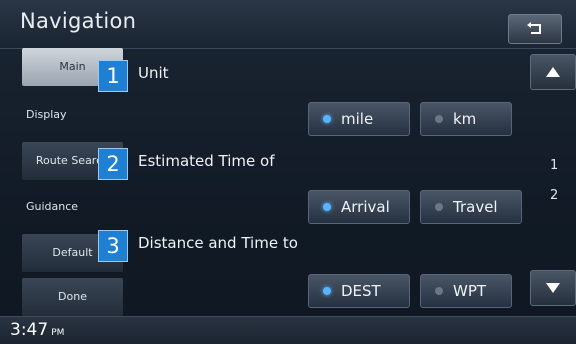  Describe the element at coordinates (288, 330) in the screenshot. I see `status-bar: 3:47 PM` at that location.